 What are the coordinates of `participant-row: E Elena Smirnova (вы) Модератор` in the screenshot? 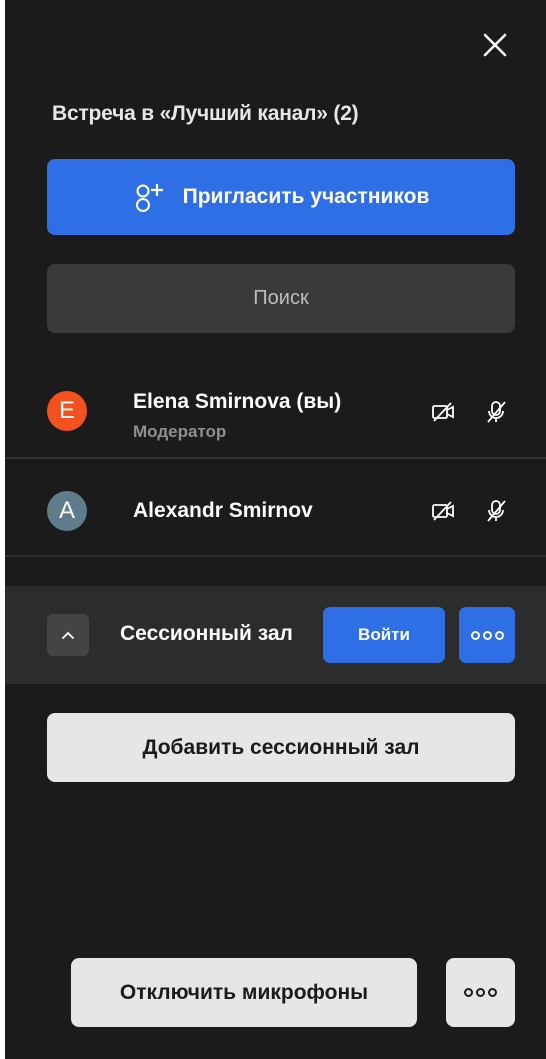 It's located at (275, 408).